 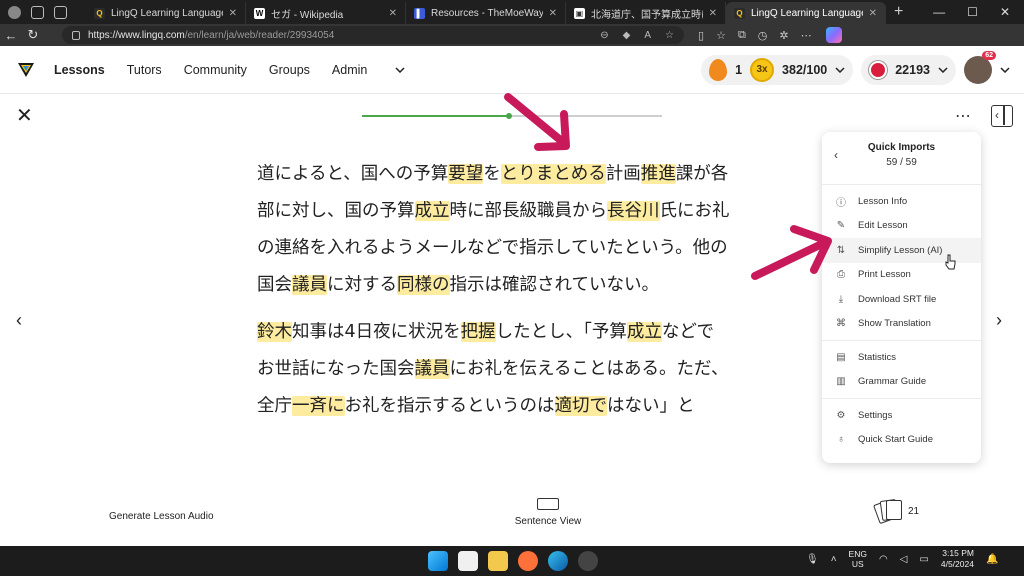 I want to click on clock-time: 3:15 PM, so click(x=958, y=553).